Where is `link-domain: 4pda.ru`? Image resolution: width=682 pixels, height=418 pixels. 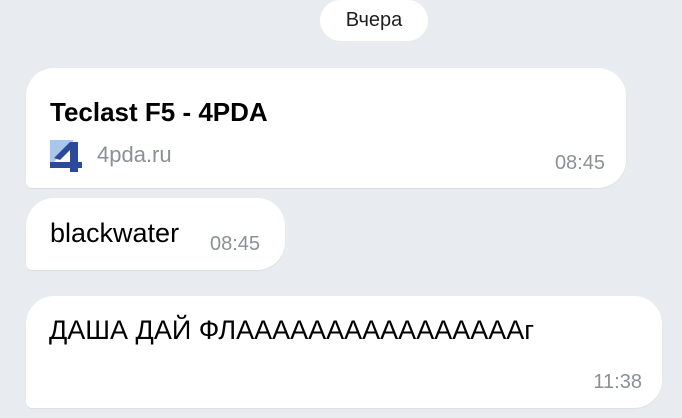 link-domain: 4pda.ru is located at coordinates (134, 155).